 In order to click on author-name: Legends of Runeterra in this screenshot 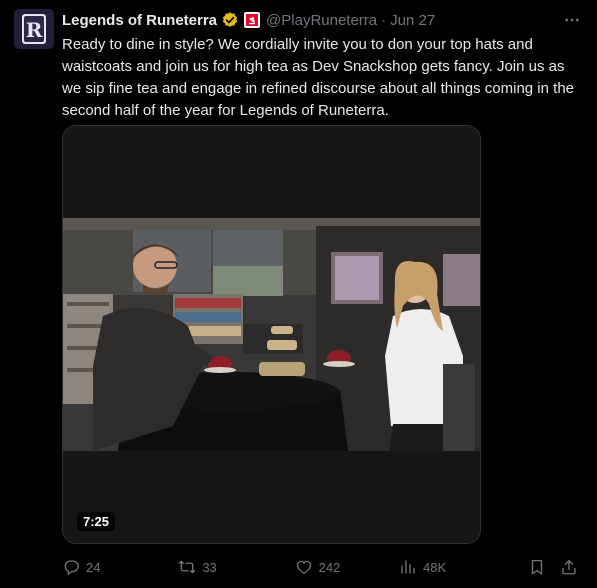, I will do `click(139, 20)`.